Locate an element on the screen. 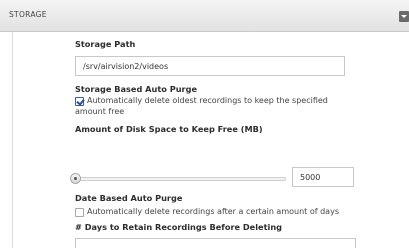 The height and width of the screenshot is (248, 409). disk-space-input: 5000 is located at coordinates (323, 177).